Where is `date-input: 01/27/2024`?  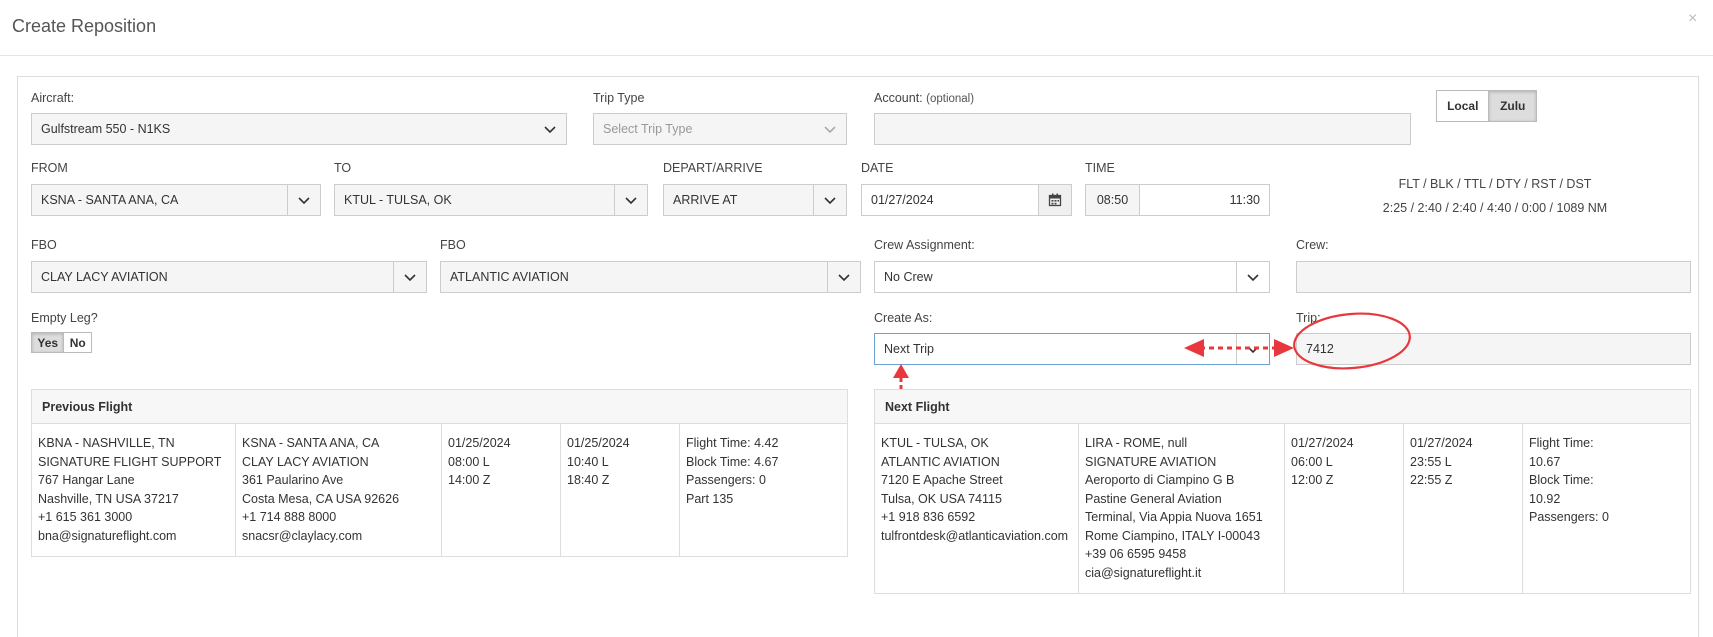 date-input: 01/27/2024 is located at coordinates (966, 200).